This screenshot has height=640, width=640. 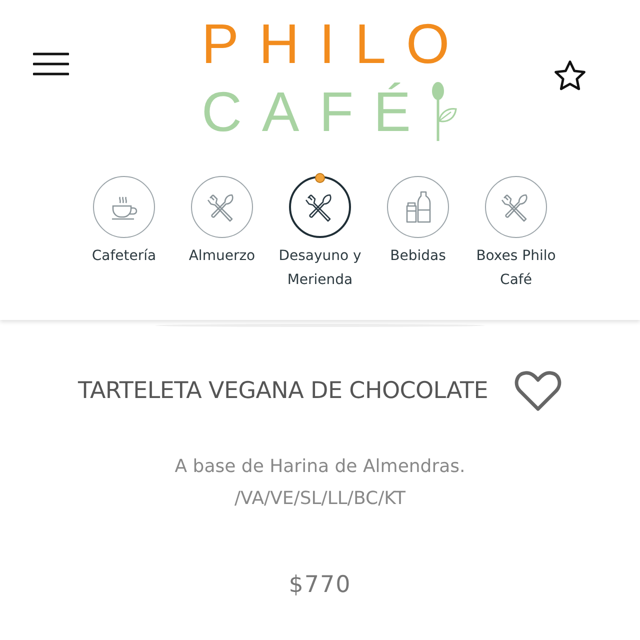 What do you see at coordinates (51, 64) in the screenshot?
I see `menu-icon` at bounding box center [51, 64].